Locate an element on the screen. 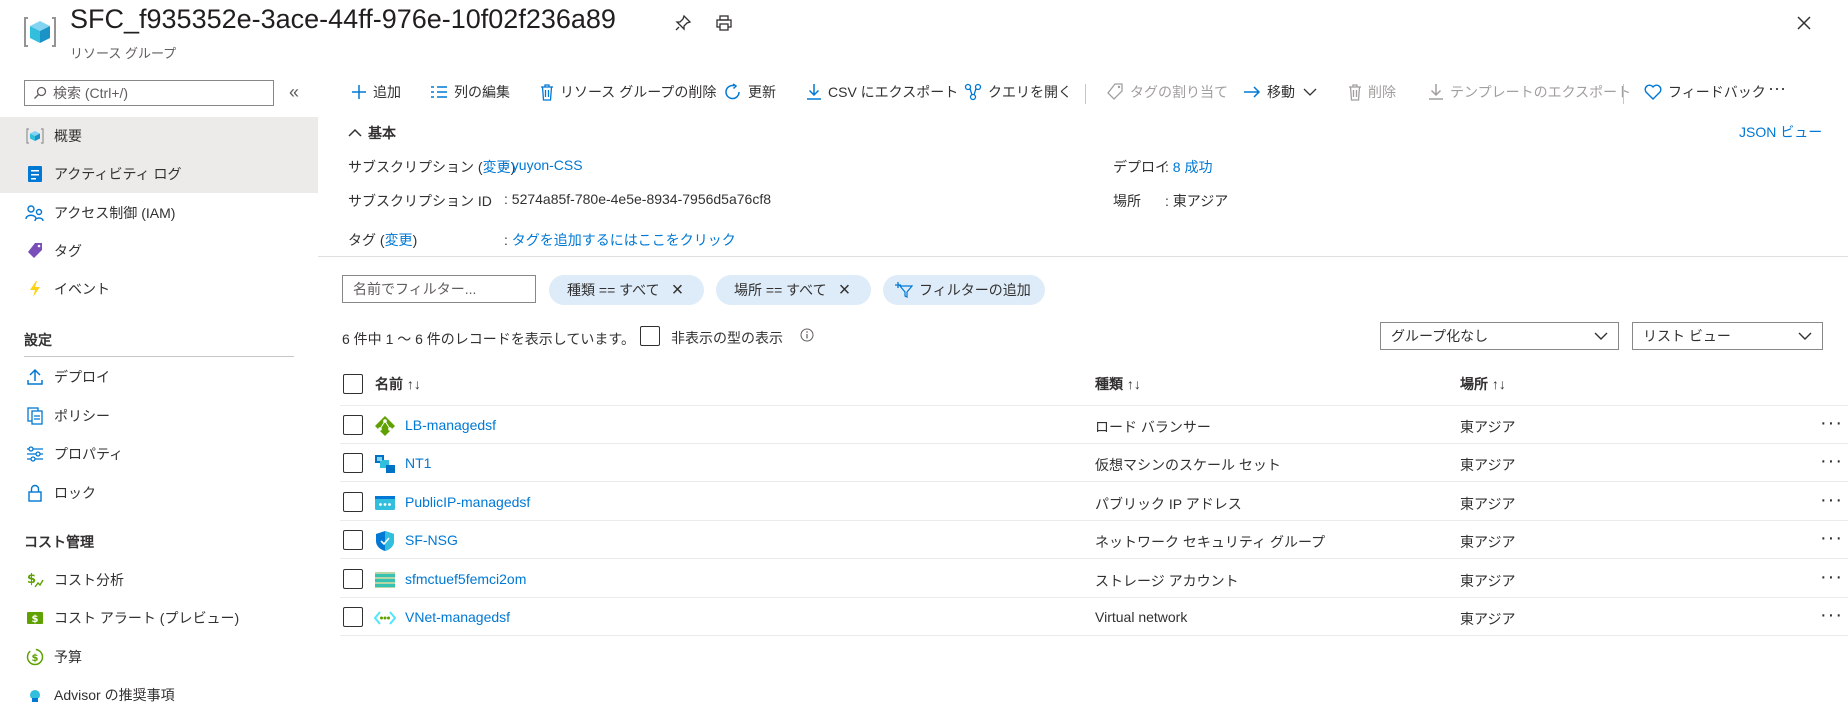 The width and height of the screenshot is (1848, 714). sidebar-search-input: 検索 (Ctrl+/) is located at coordinates (149, 93).